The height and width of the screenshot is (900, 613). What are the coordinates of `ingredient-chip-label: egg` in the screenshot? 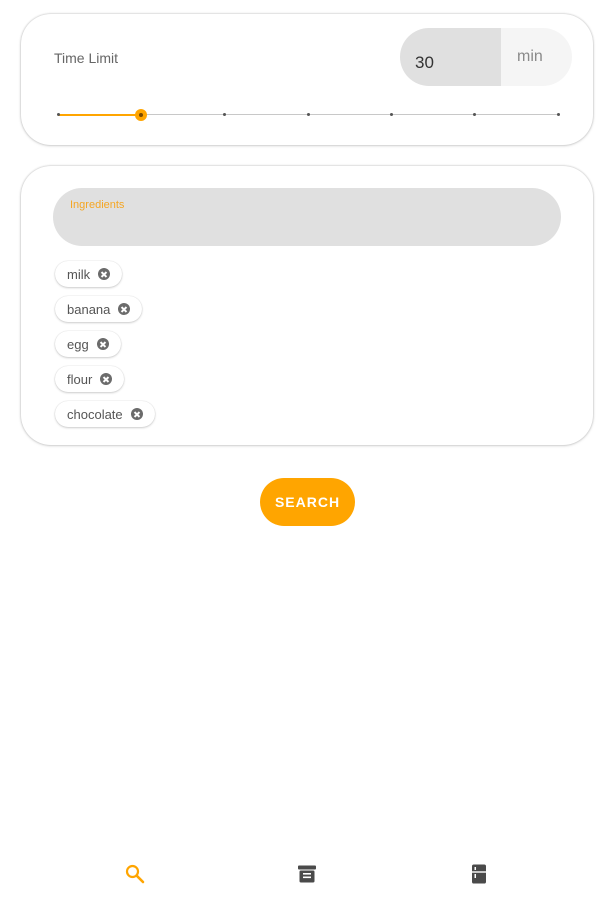 It's located at (78, 344).